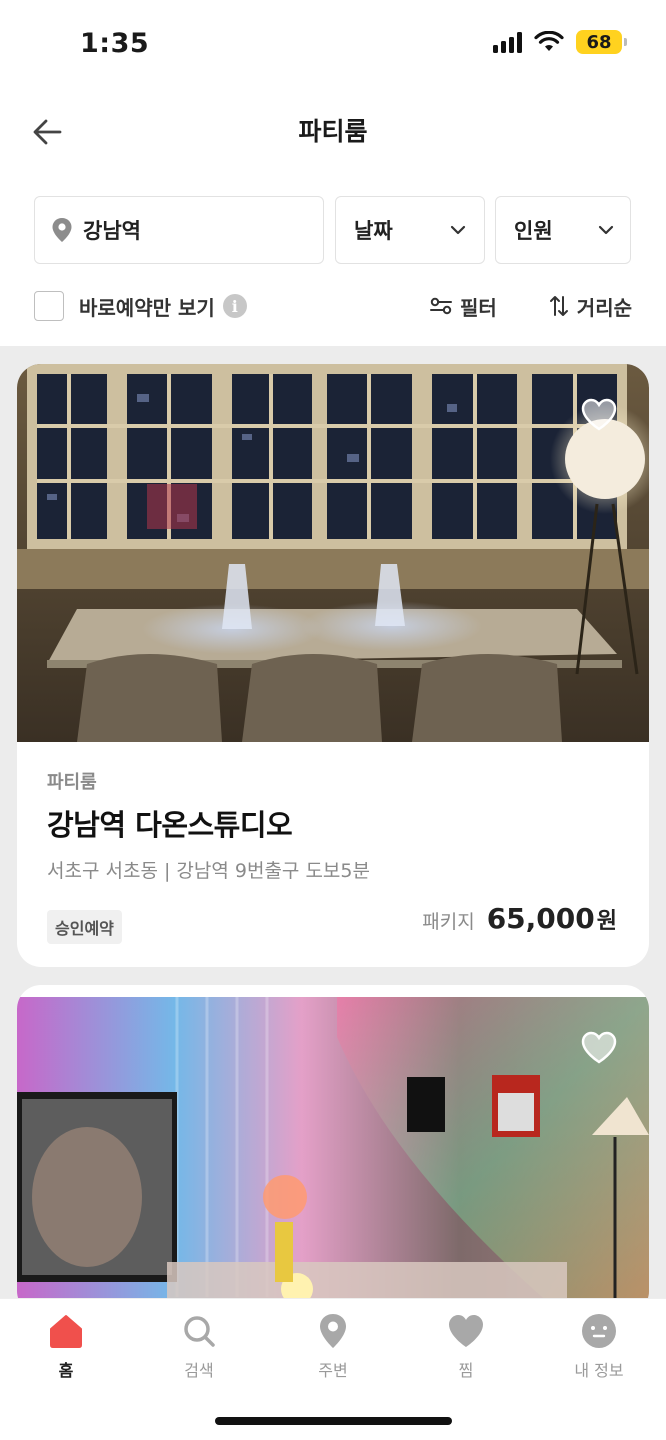  What do you see at coordinates (601, 42) in the screenshot?
I see `battery-indicator: 68` at bounding box center [601, 42].